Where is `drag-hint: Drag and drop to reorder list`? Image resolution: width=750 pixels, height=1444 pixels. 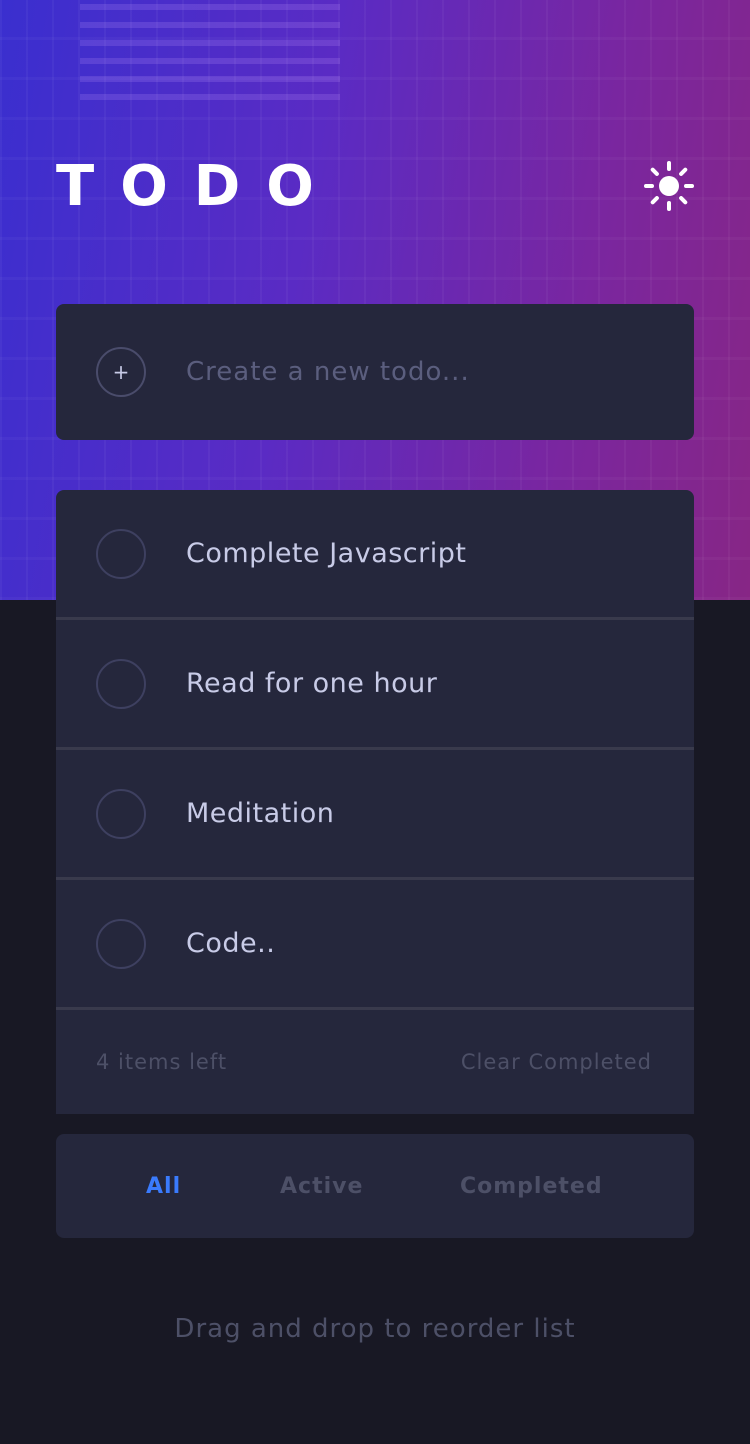
drag-hint: Drag and drop to reorder list is located at coordinates (375, 1329).